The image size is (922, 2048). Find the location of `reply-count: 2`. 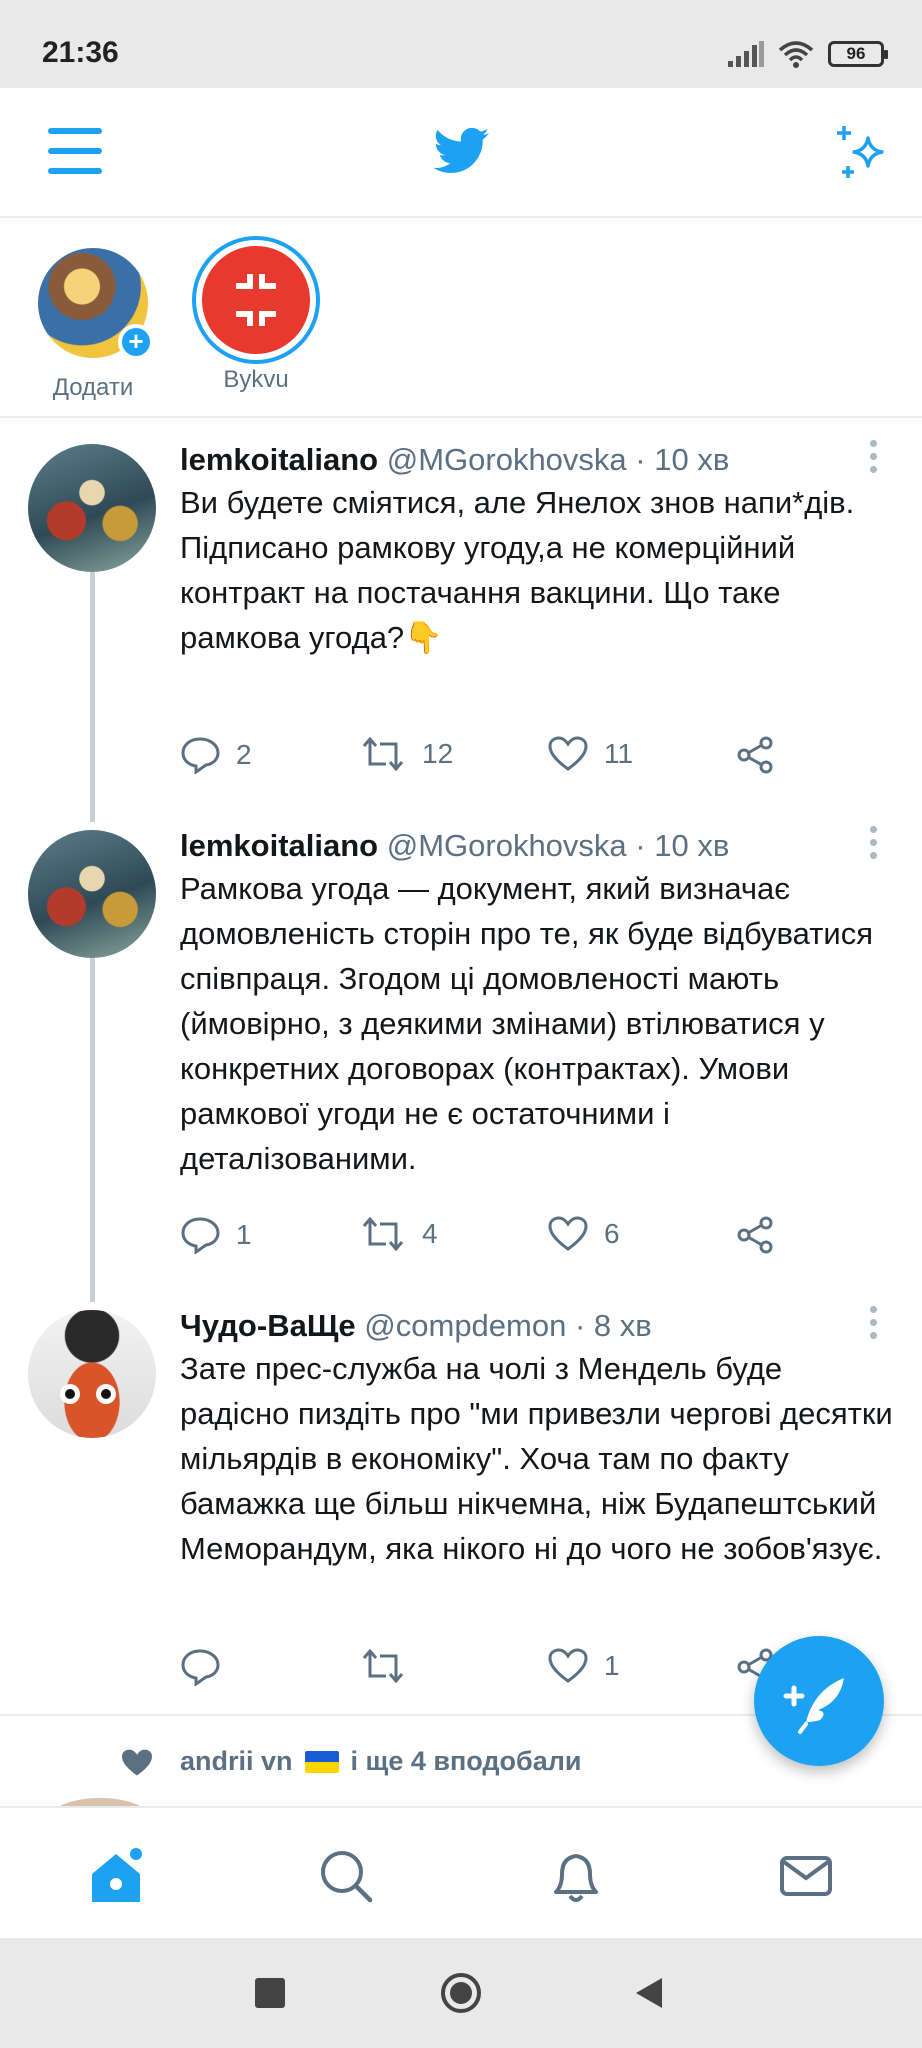

reply-count: 2 is located at coordinates (244, 754).